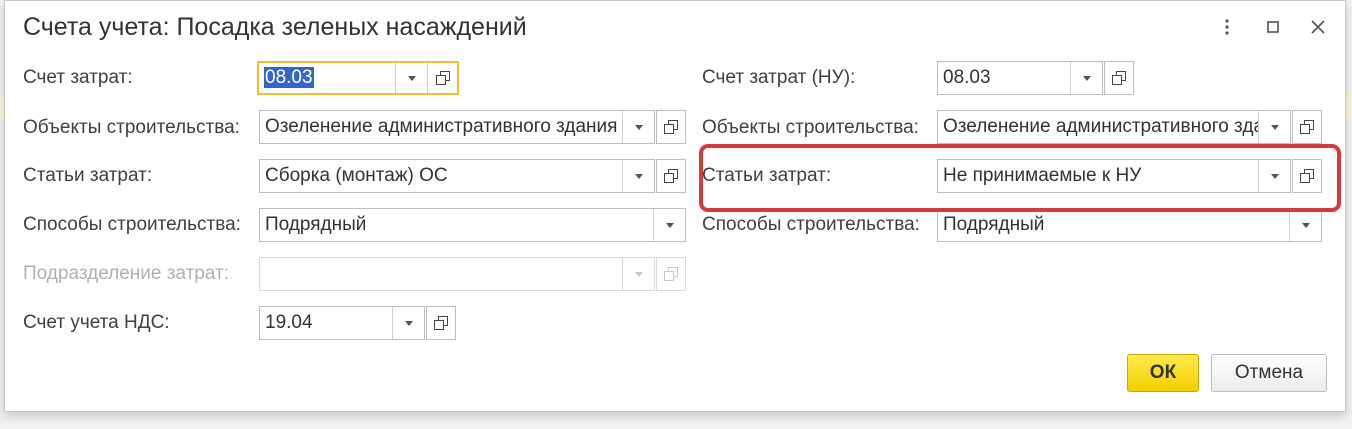 This screenshot has height=429, width=1352. What do you see at coordinates (669, 225) in the screenshot?
I see `construction-methods-dropdown-icon` at bounding box center [669, 225].